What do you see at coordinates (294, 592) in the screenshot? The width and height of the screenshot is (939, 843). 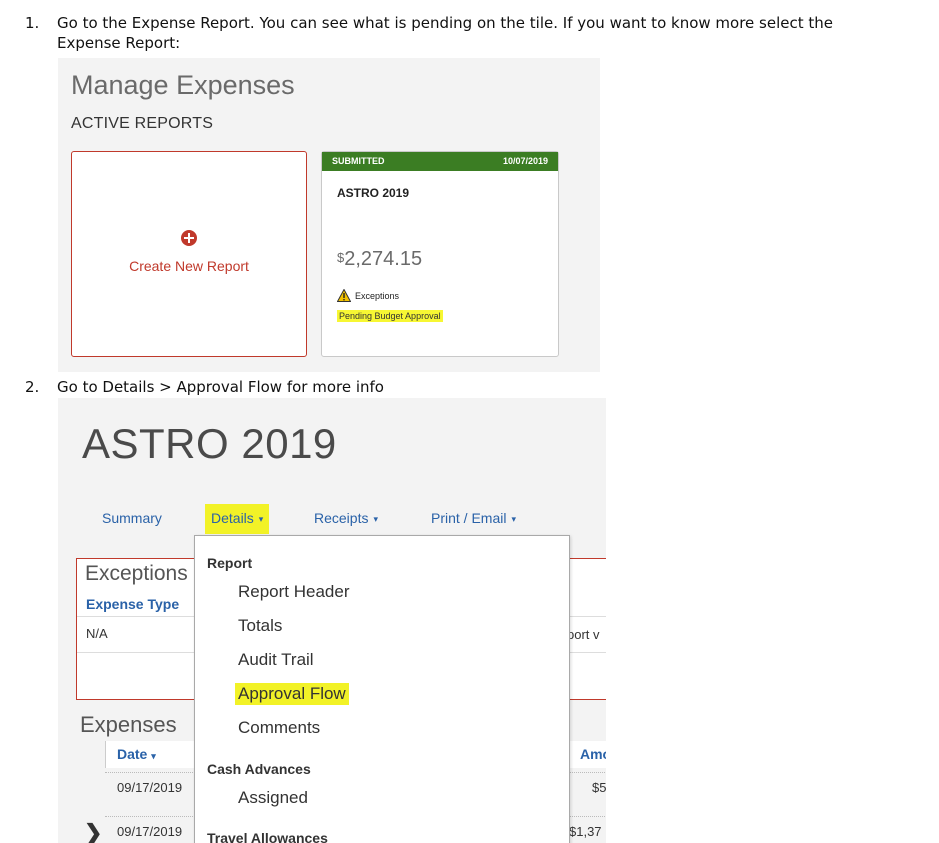 I see `menu-item-report-header: Report Header` at bounding box center [294, 592].